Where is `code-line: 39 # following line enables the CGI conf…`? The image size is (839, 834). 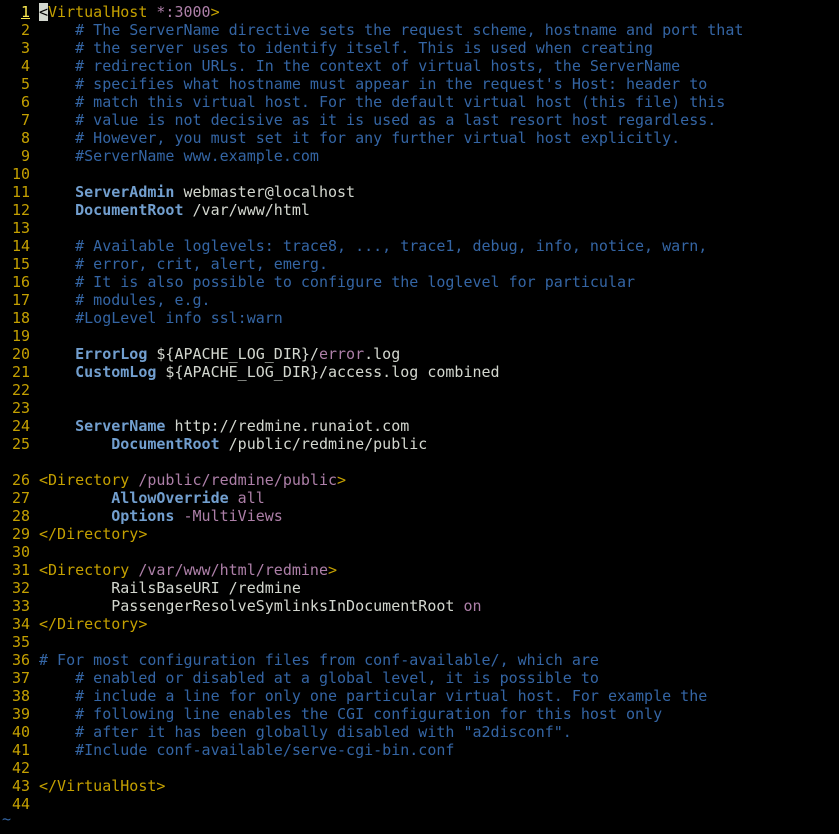 code-line: 39 # following line enables the CGI conf… is located at coordinates (331, 714).